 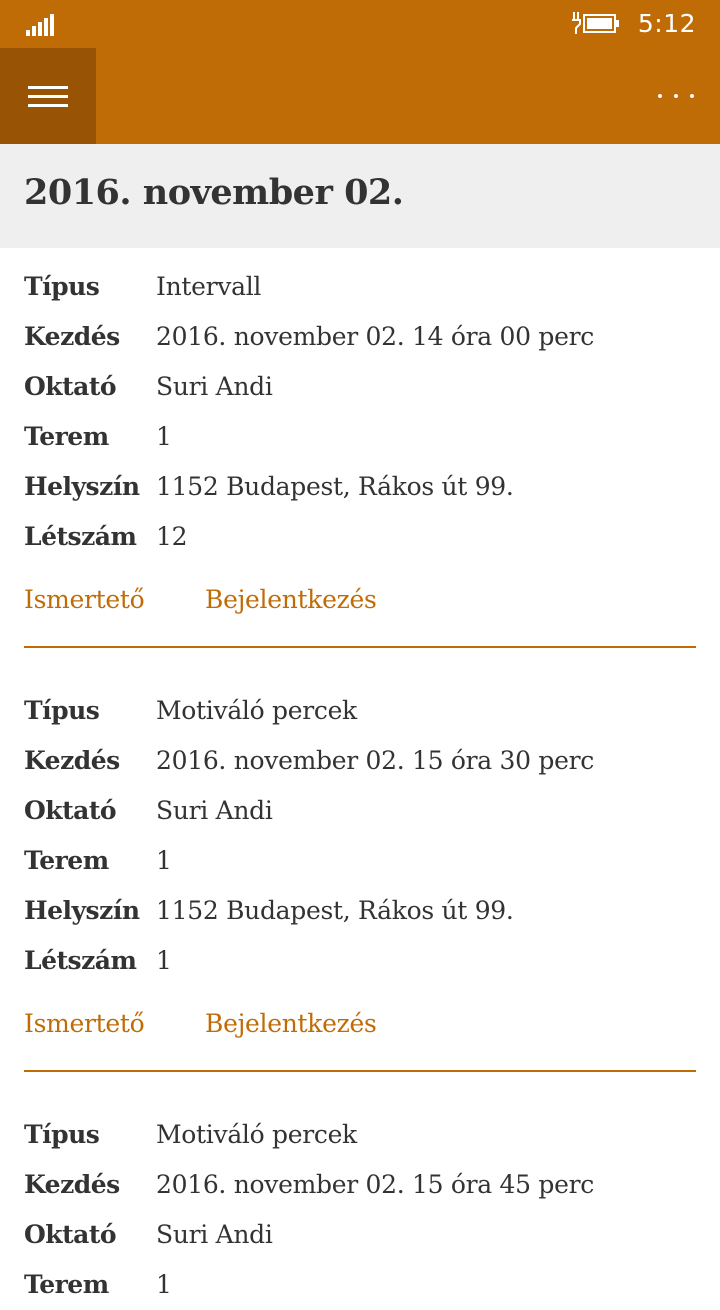 What do you see at coordinates (595, 23) in the screenshot?
I see `battery-charging-icon` at bounding box center [595, 23].